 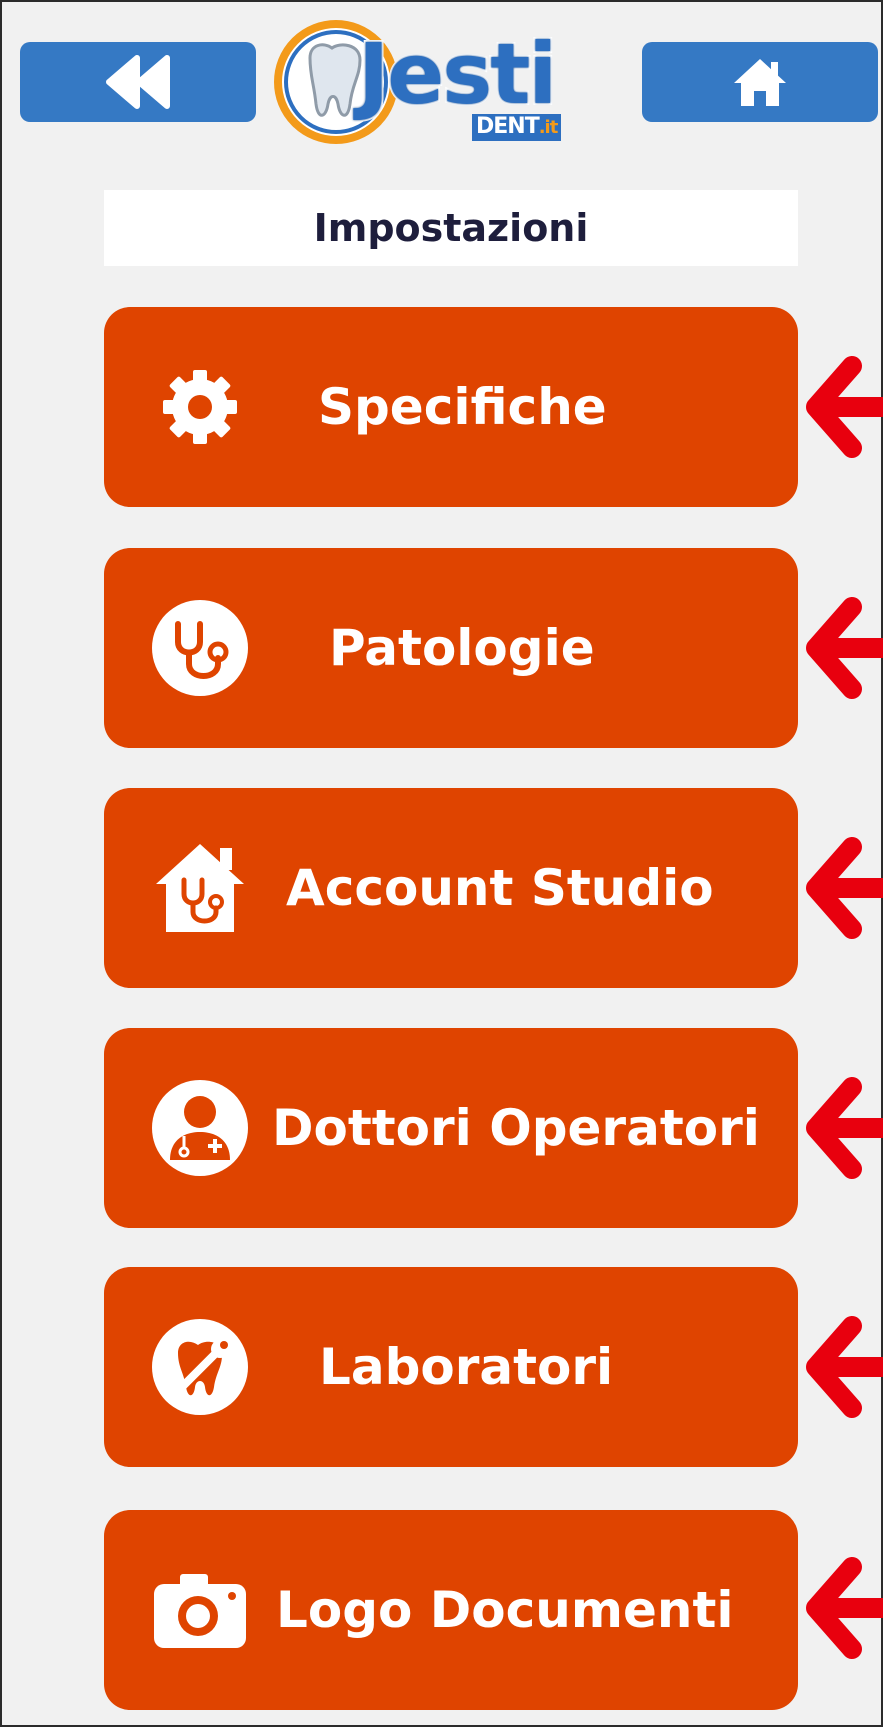 I want to click on logo-subtext: DENT.it, so click(x=517, y=127).